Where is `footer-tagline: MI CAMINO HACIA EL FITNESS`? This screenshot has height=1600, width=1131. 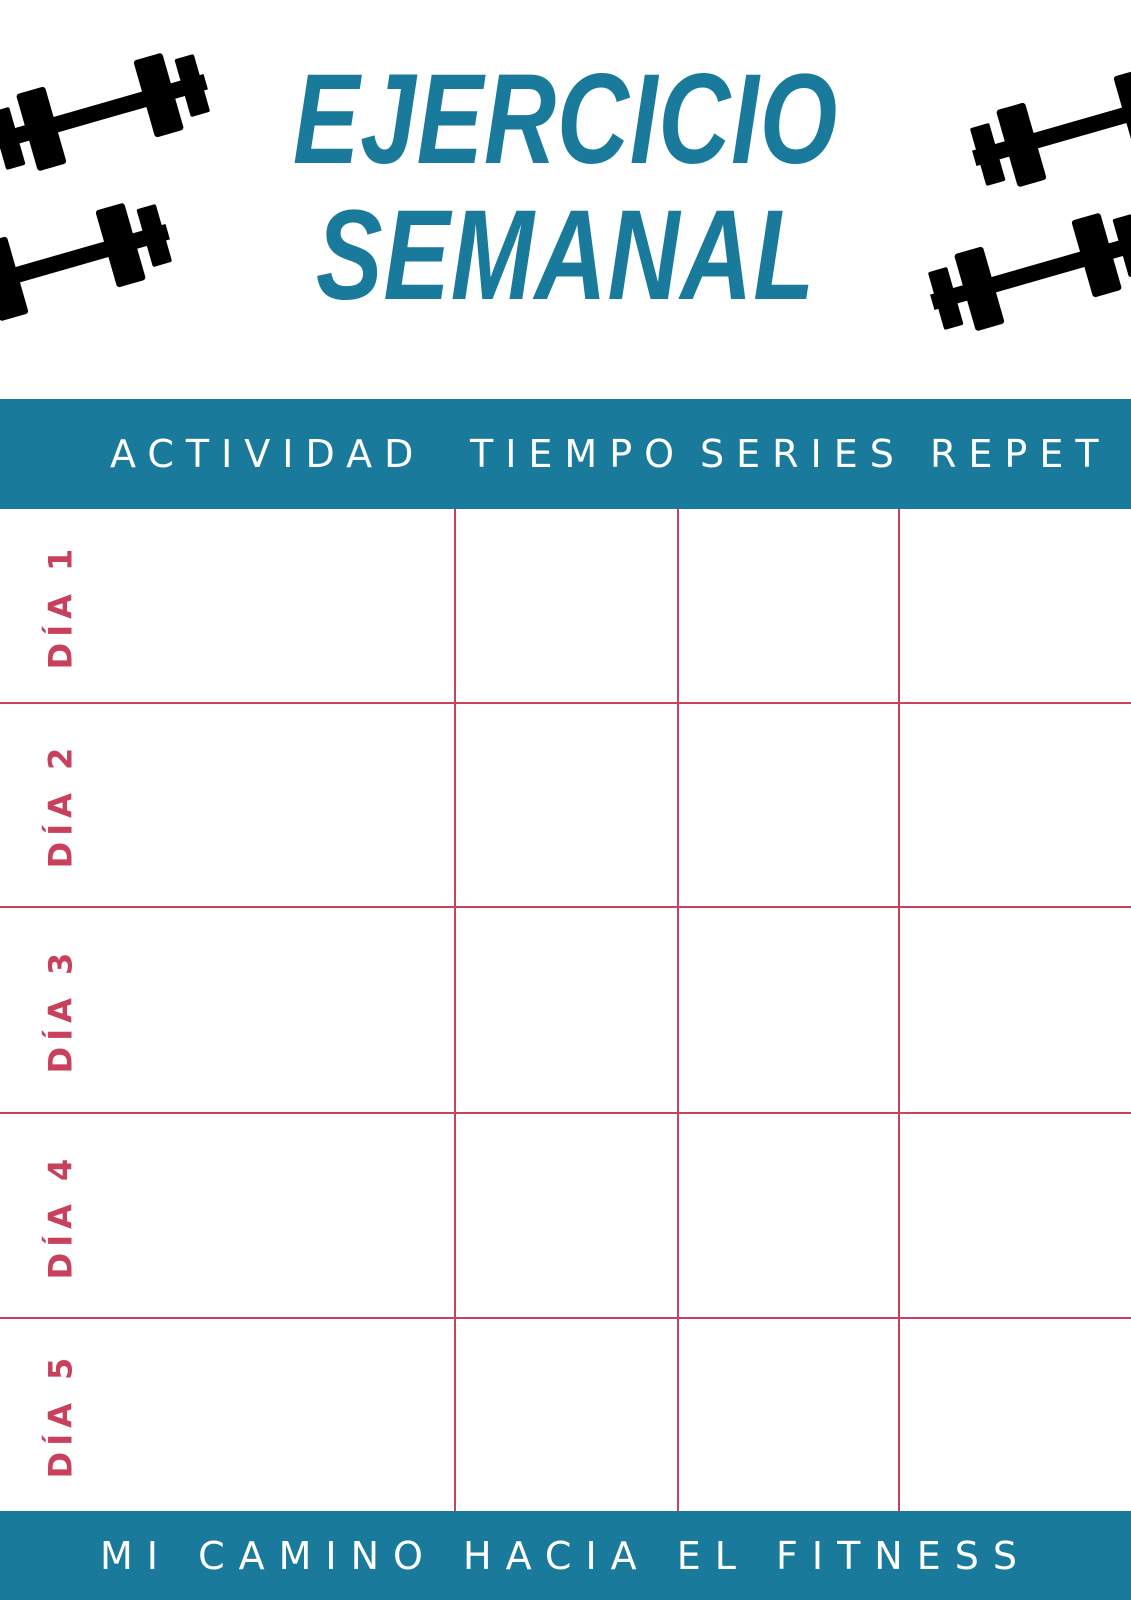
footer-tagline: MI CAMINO HACIA EL FITNESS is located at coordinates (565, 1555).